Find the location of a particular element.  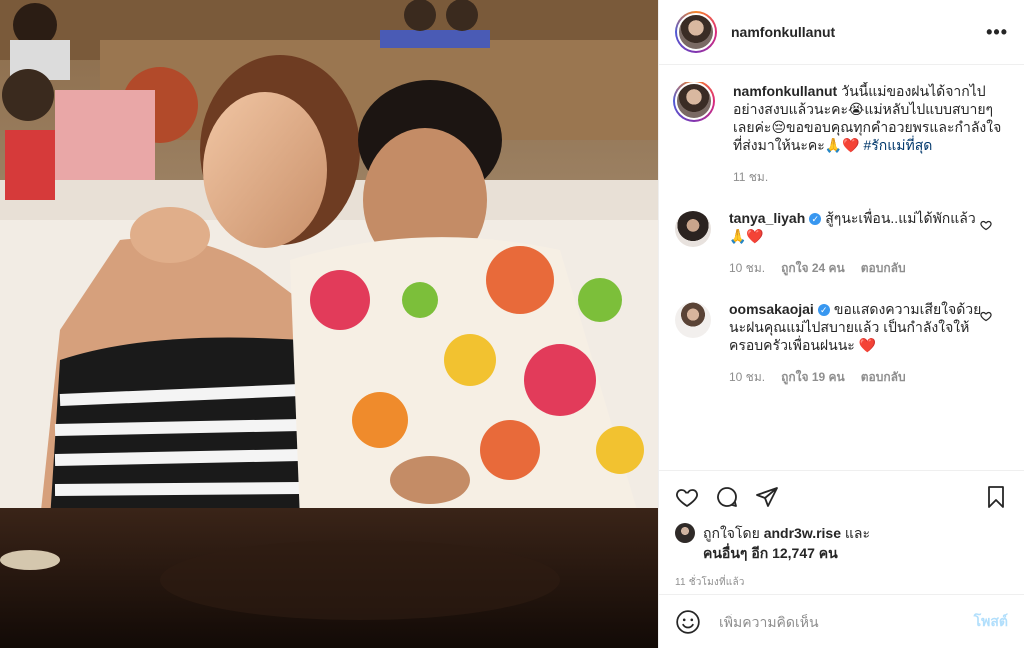

add-comment-bar: โพสต์ is located at coordinates (841, 621).